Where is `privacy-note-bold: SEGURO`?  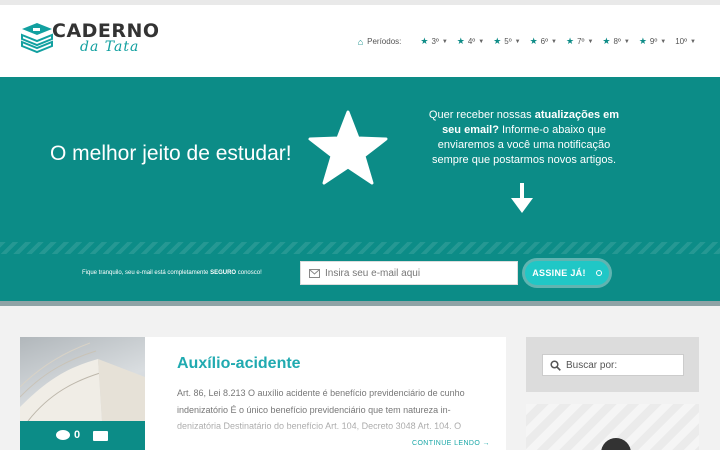
privacy-note-bold: SEGURO is located at coordinates (223, 273).